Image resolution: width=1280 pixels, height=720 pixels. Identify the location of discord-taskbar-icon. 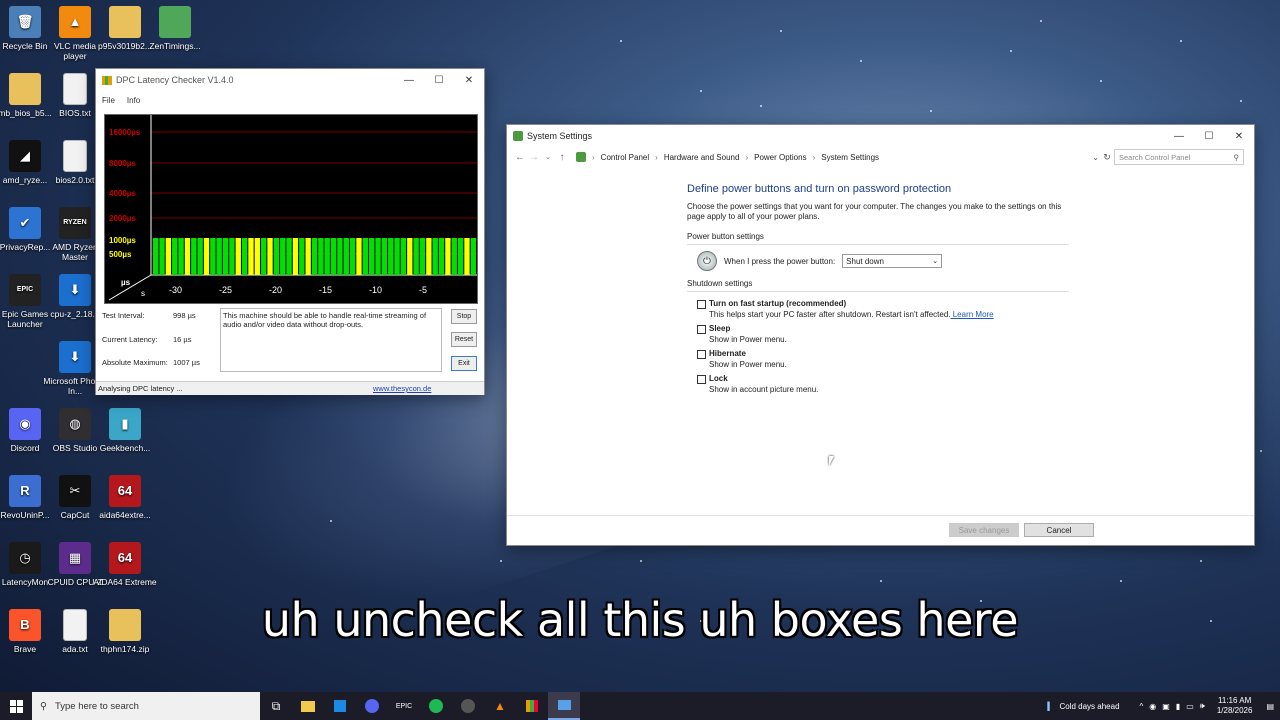
(372, 706).